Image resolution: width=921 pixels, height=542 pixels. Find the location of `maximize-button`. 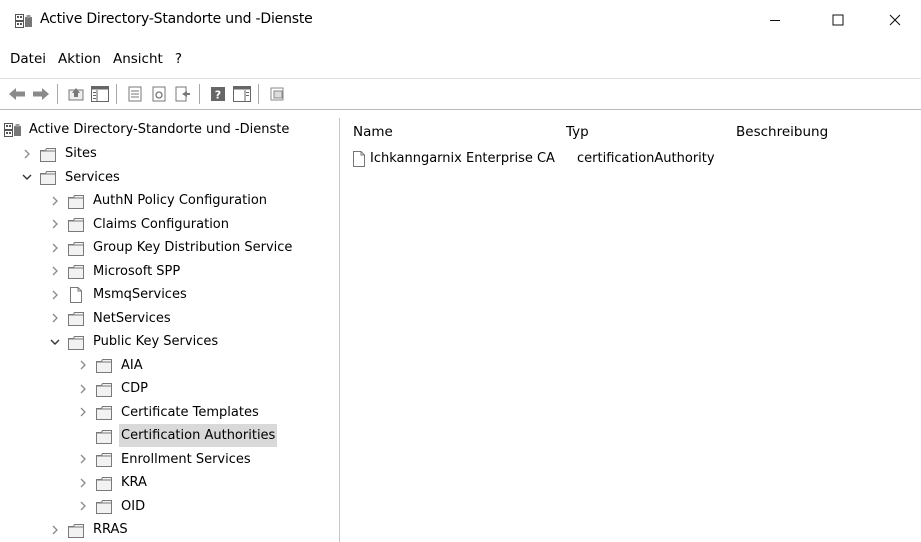

maximize-button is located at coordinates (838, 20).